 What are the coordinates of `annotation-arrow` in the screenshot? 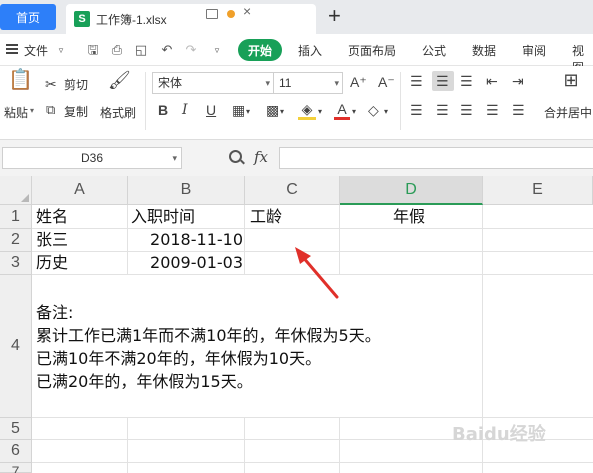 It's located at (317, 273).